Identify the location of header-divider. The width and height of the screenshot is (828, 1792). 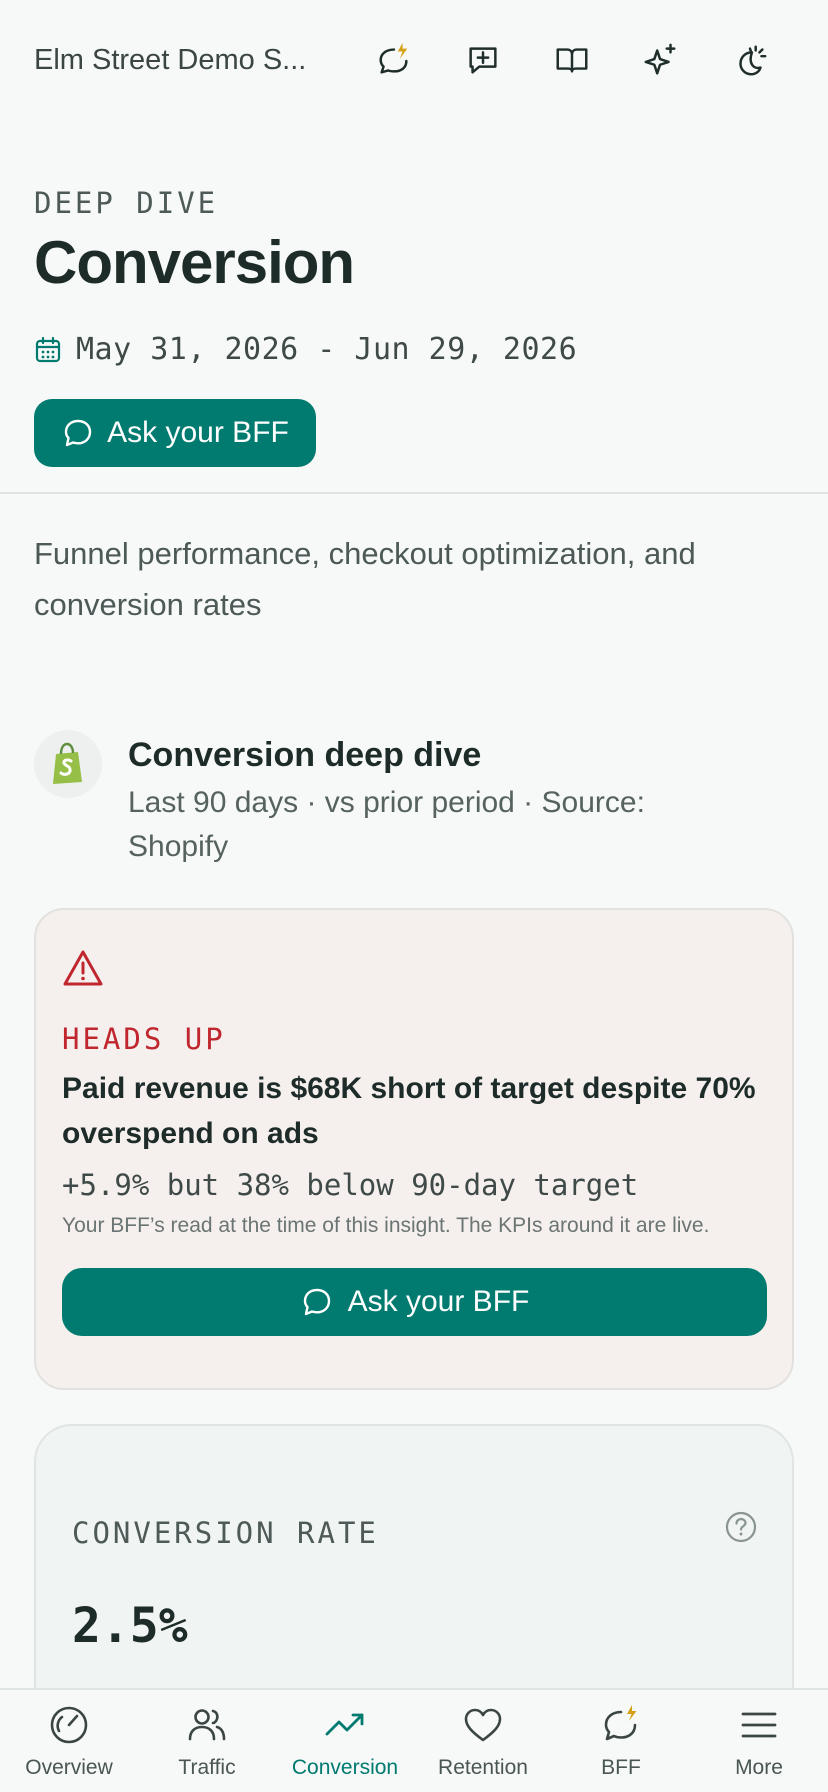
(414, 493).